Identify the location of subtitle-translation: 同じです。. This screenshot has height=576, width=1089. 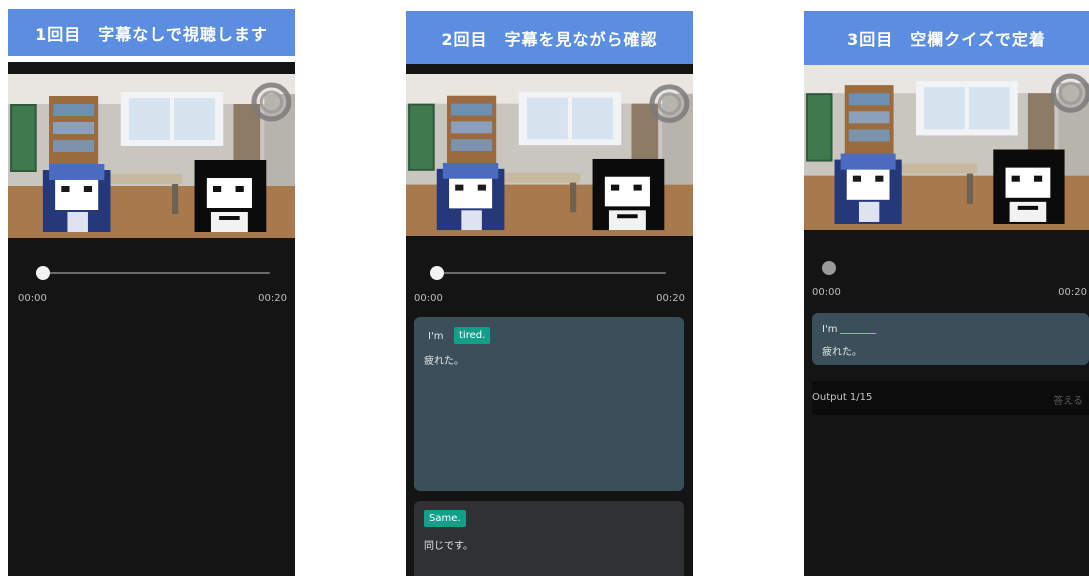
(448, 546).